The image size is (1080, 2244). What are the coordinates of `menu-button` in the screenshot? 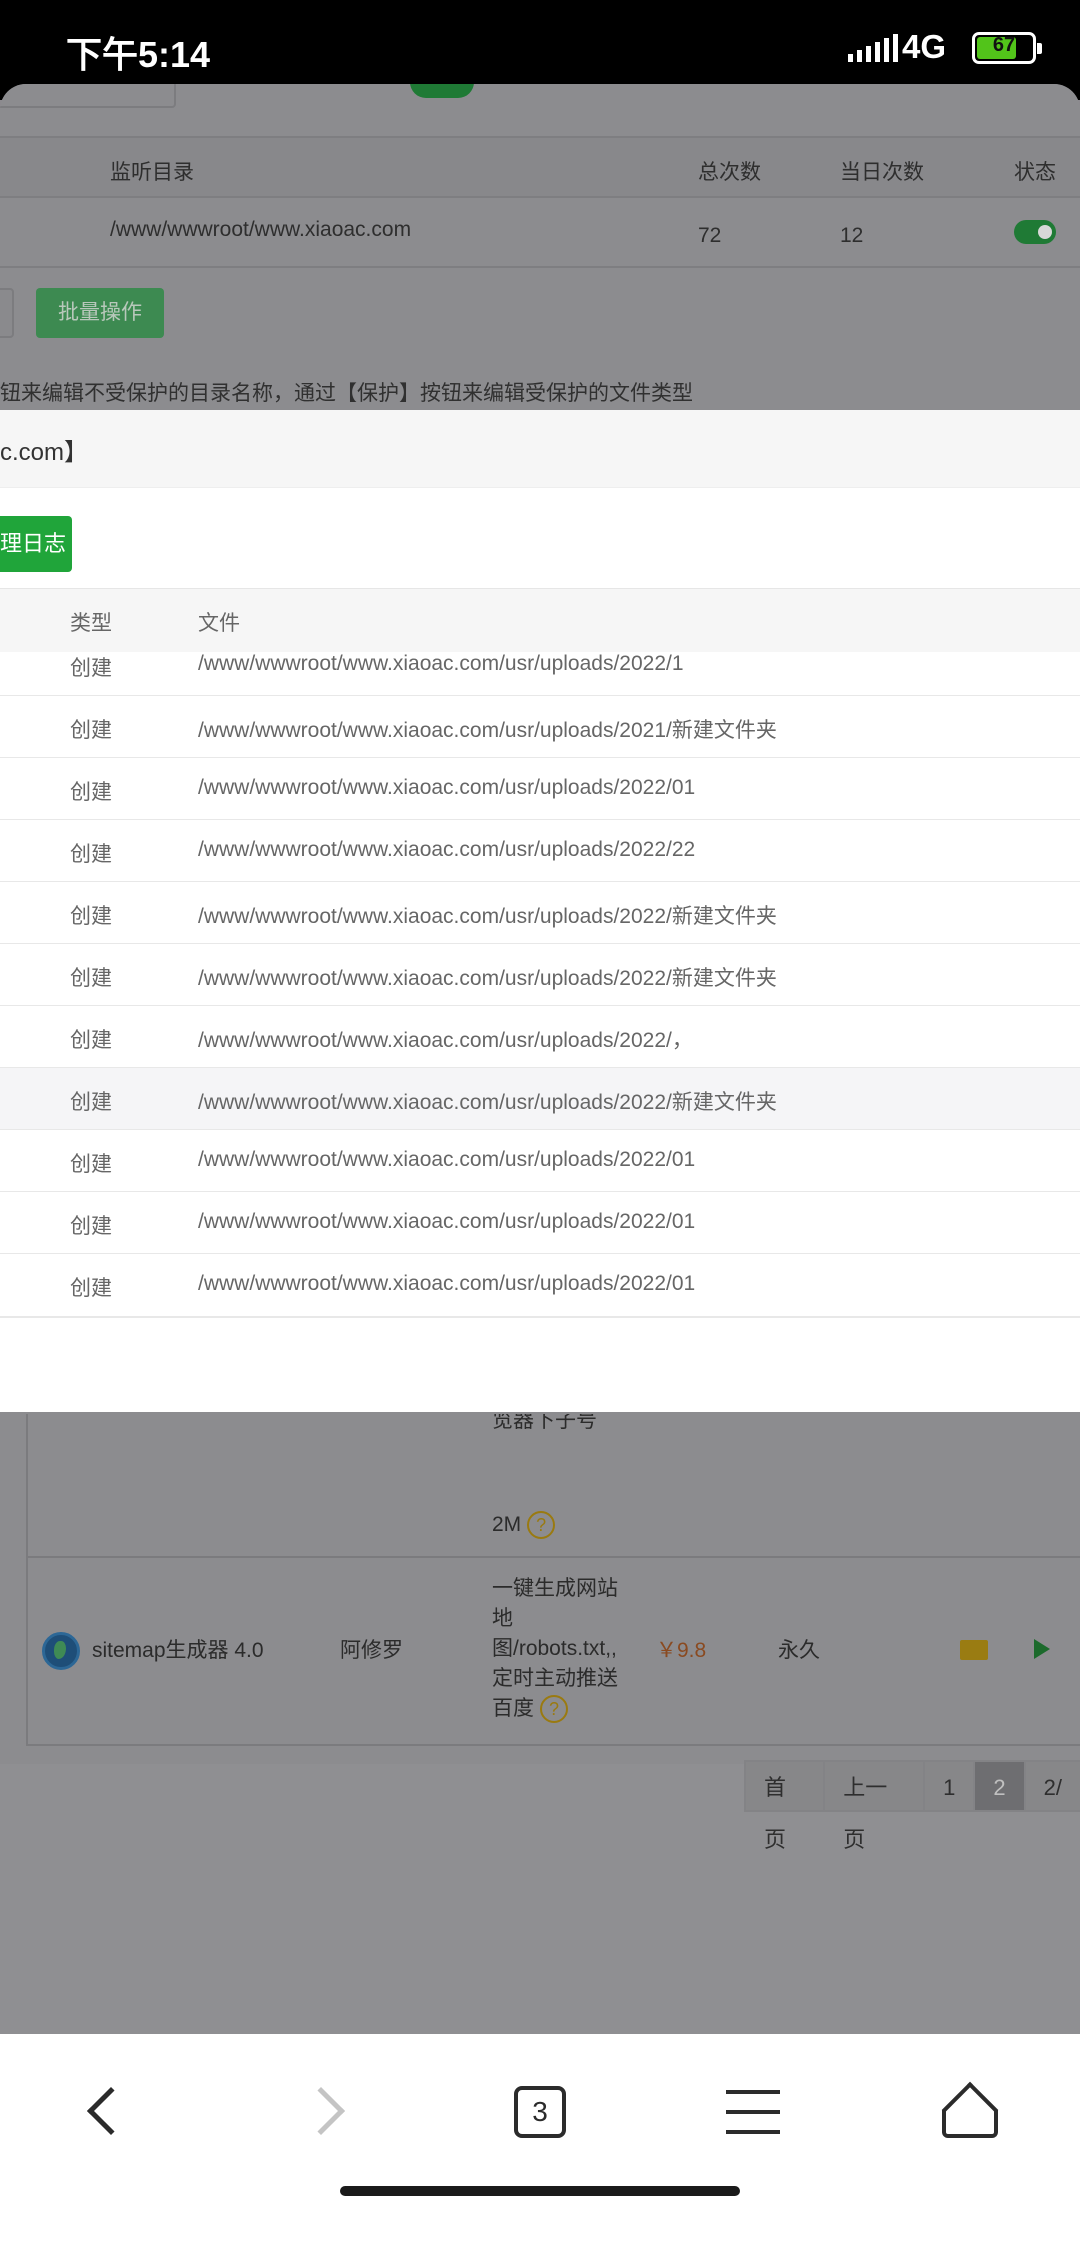 It's located at (758, 2118).